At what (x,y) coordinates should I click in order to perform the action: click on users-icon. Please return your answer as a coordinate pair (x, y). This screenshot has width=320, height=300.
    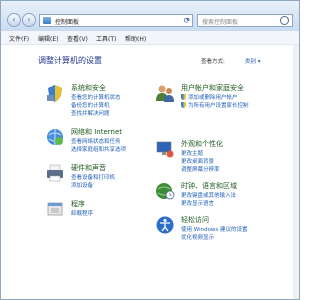
    Looking at the image, I should click on (165, 93).